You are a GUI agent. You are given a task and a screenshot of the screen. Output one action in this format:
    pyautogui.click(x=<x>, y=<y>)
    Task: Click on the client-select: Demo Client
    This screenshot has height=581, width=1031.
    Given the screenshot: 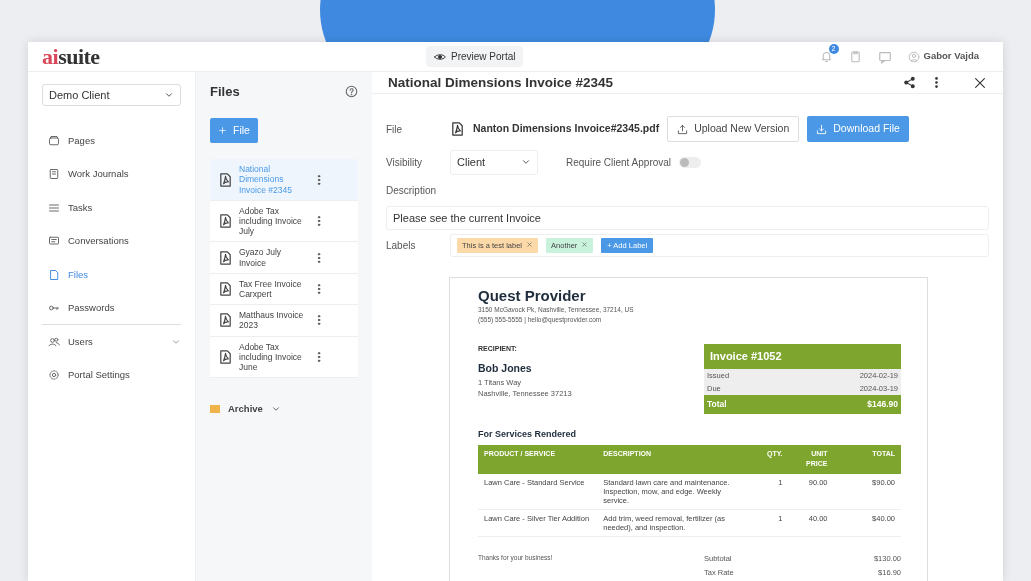 What is the action you would take?
    pyautogui.click(x=111, y=95)
    